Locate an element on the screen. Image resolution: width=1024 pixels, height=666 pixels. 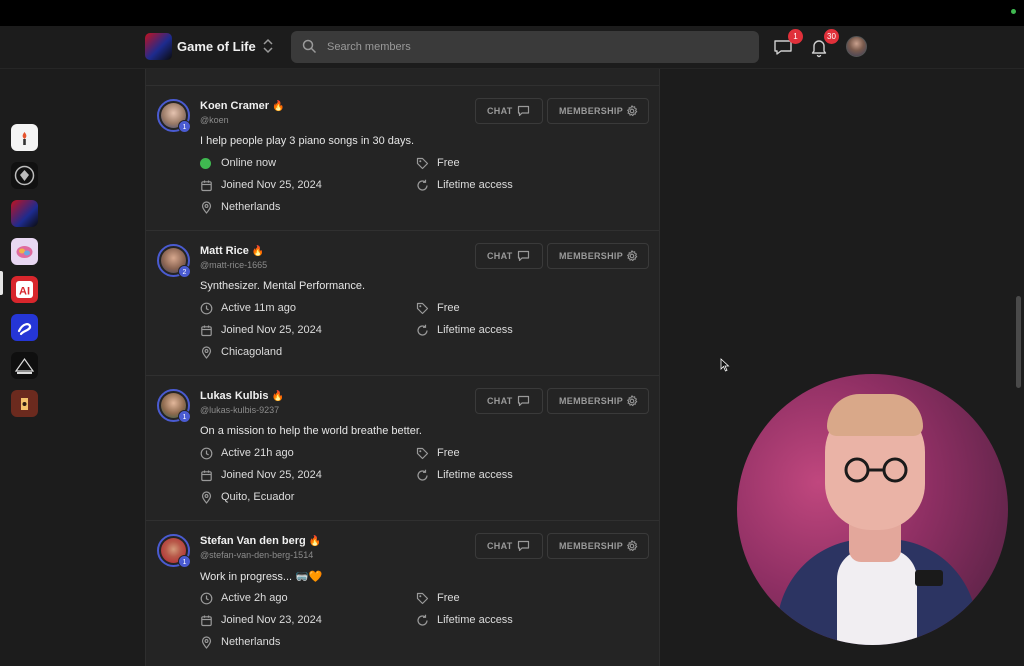
notifications-button: 30 is located at coordinates (822, 44).